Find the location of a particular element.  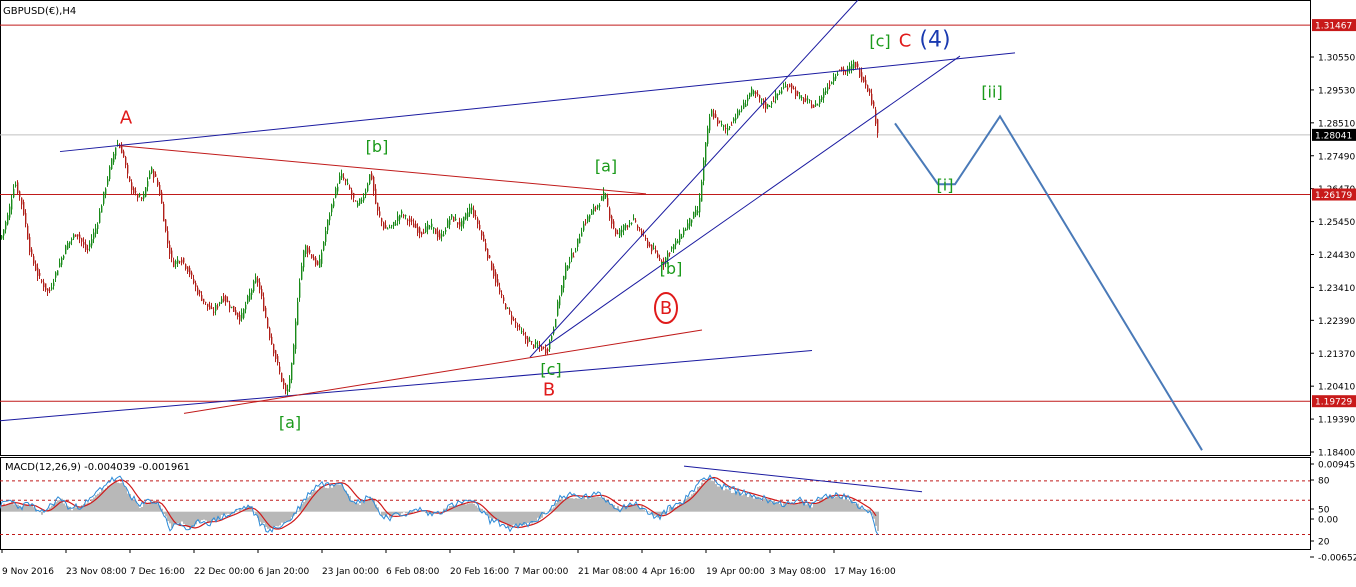

time-tick-label: 22 Dec 00:00 is located at coordinates (224, 572).